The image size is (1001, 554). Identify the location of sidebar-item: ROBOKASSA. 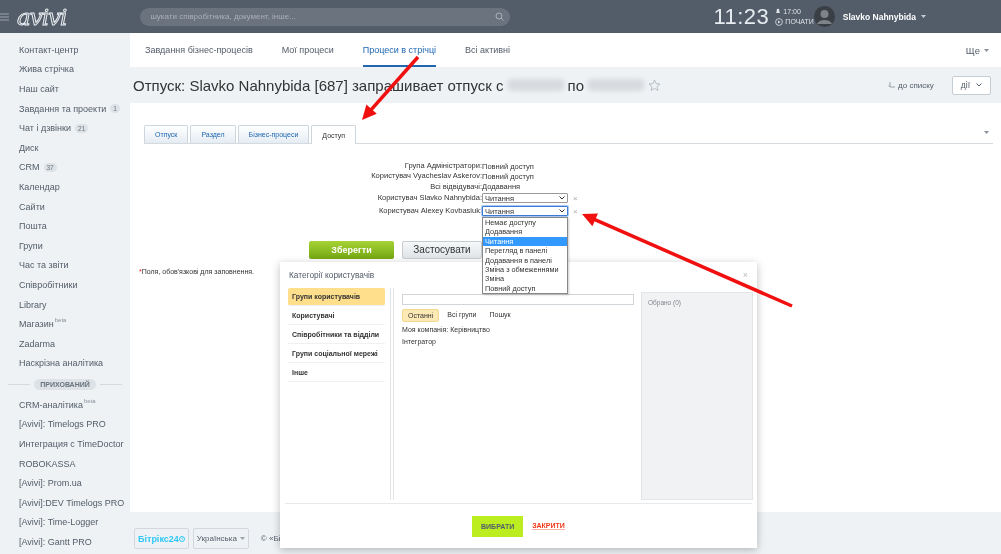
(65, 463).